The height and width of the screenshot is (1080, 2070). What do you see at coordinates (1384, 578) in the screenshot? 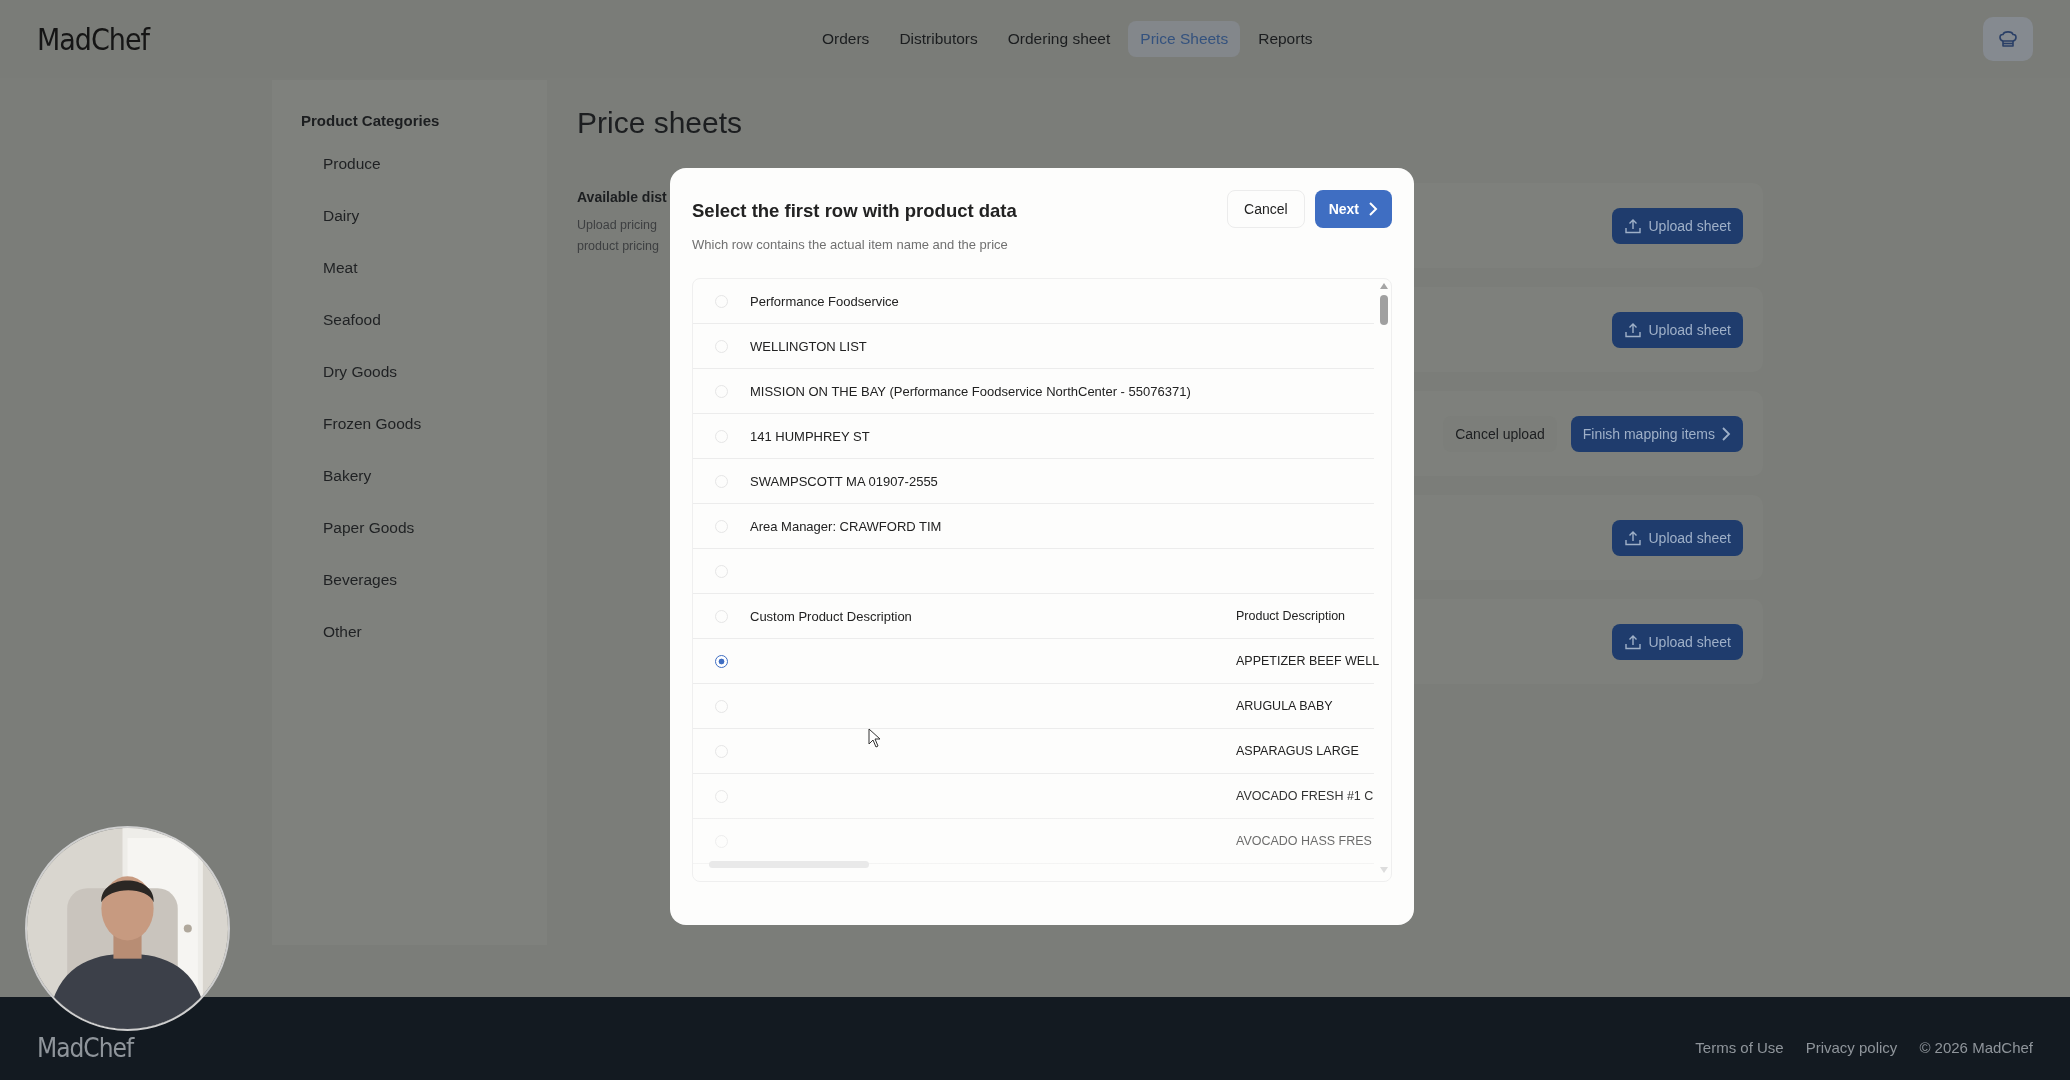
I see `vertical-scrollbar` at bounding box center [1384, 578].